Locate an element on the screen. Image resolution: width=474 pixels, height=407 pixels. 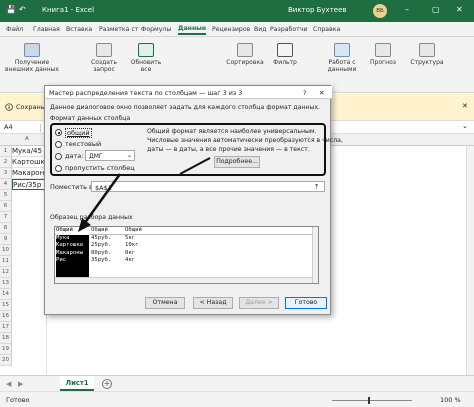
annotation-arrow is located at coordinates (144, 194).